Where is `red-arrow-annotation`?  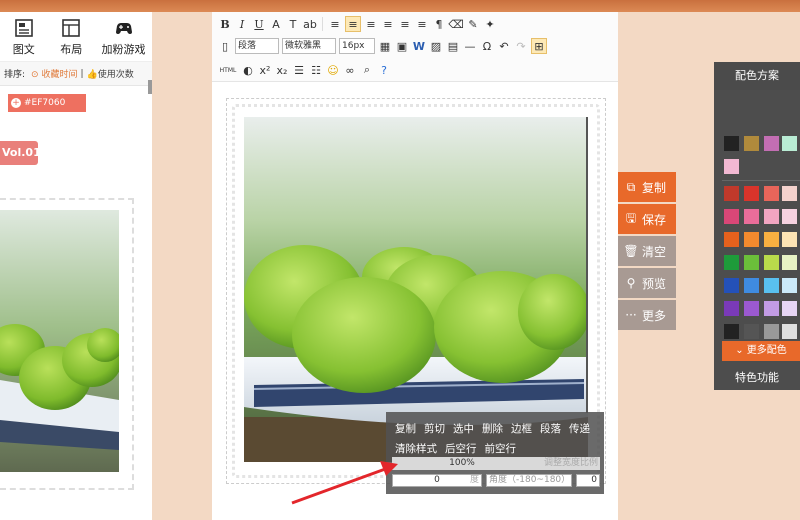
red-arrow-annotation is located at coordinates (344, 483).